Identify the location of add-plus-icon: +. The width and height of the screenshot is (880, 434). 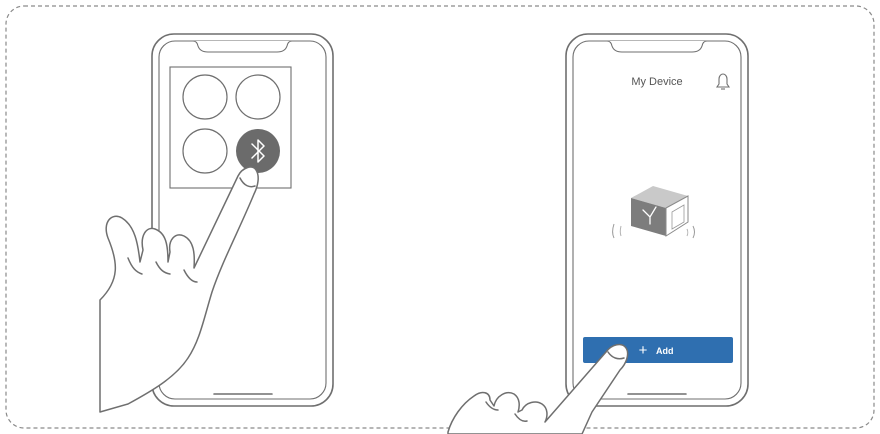
(643, 350).